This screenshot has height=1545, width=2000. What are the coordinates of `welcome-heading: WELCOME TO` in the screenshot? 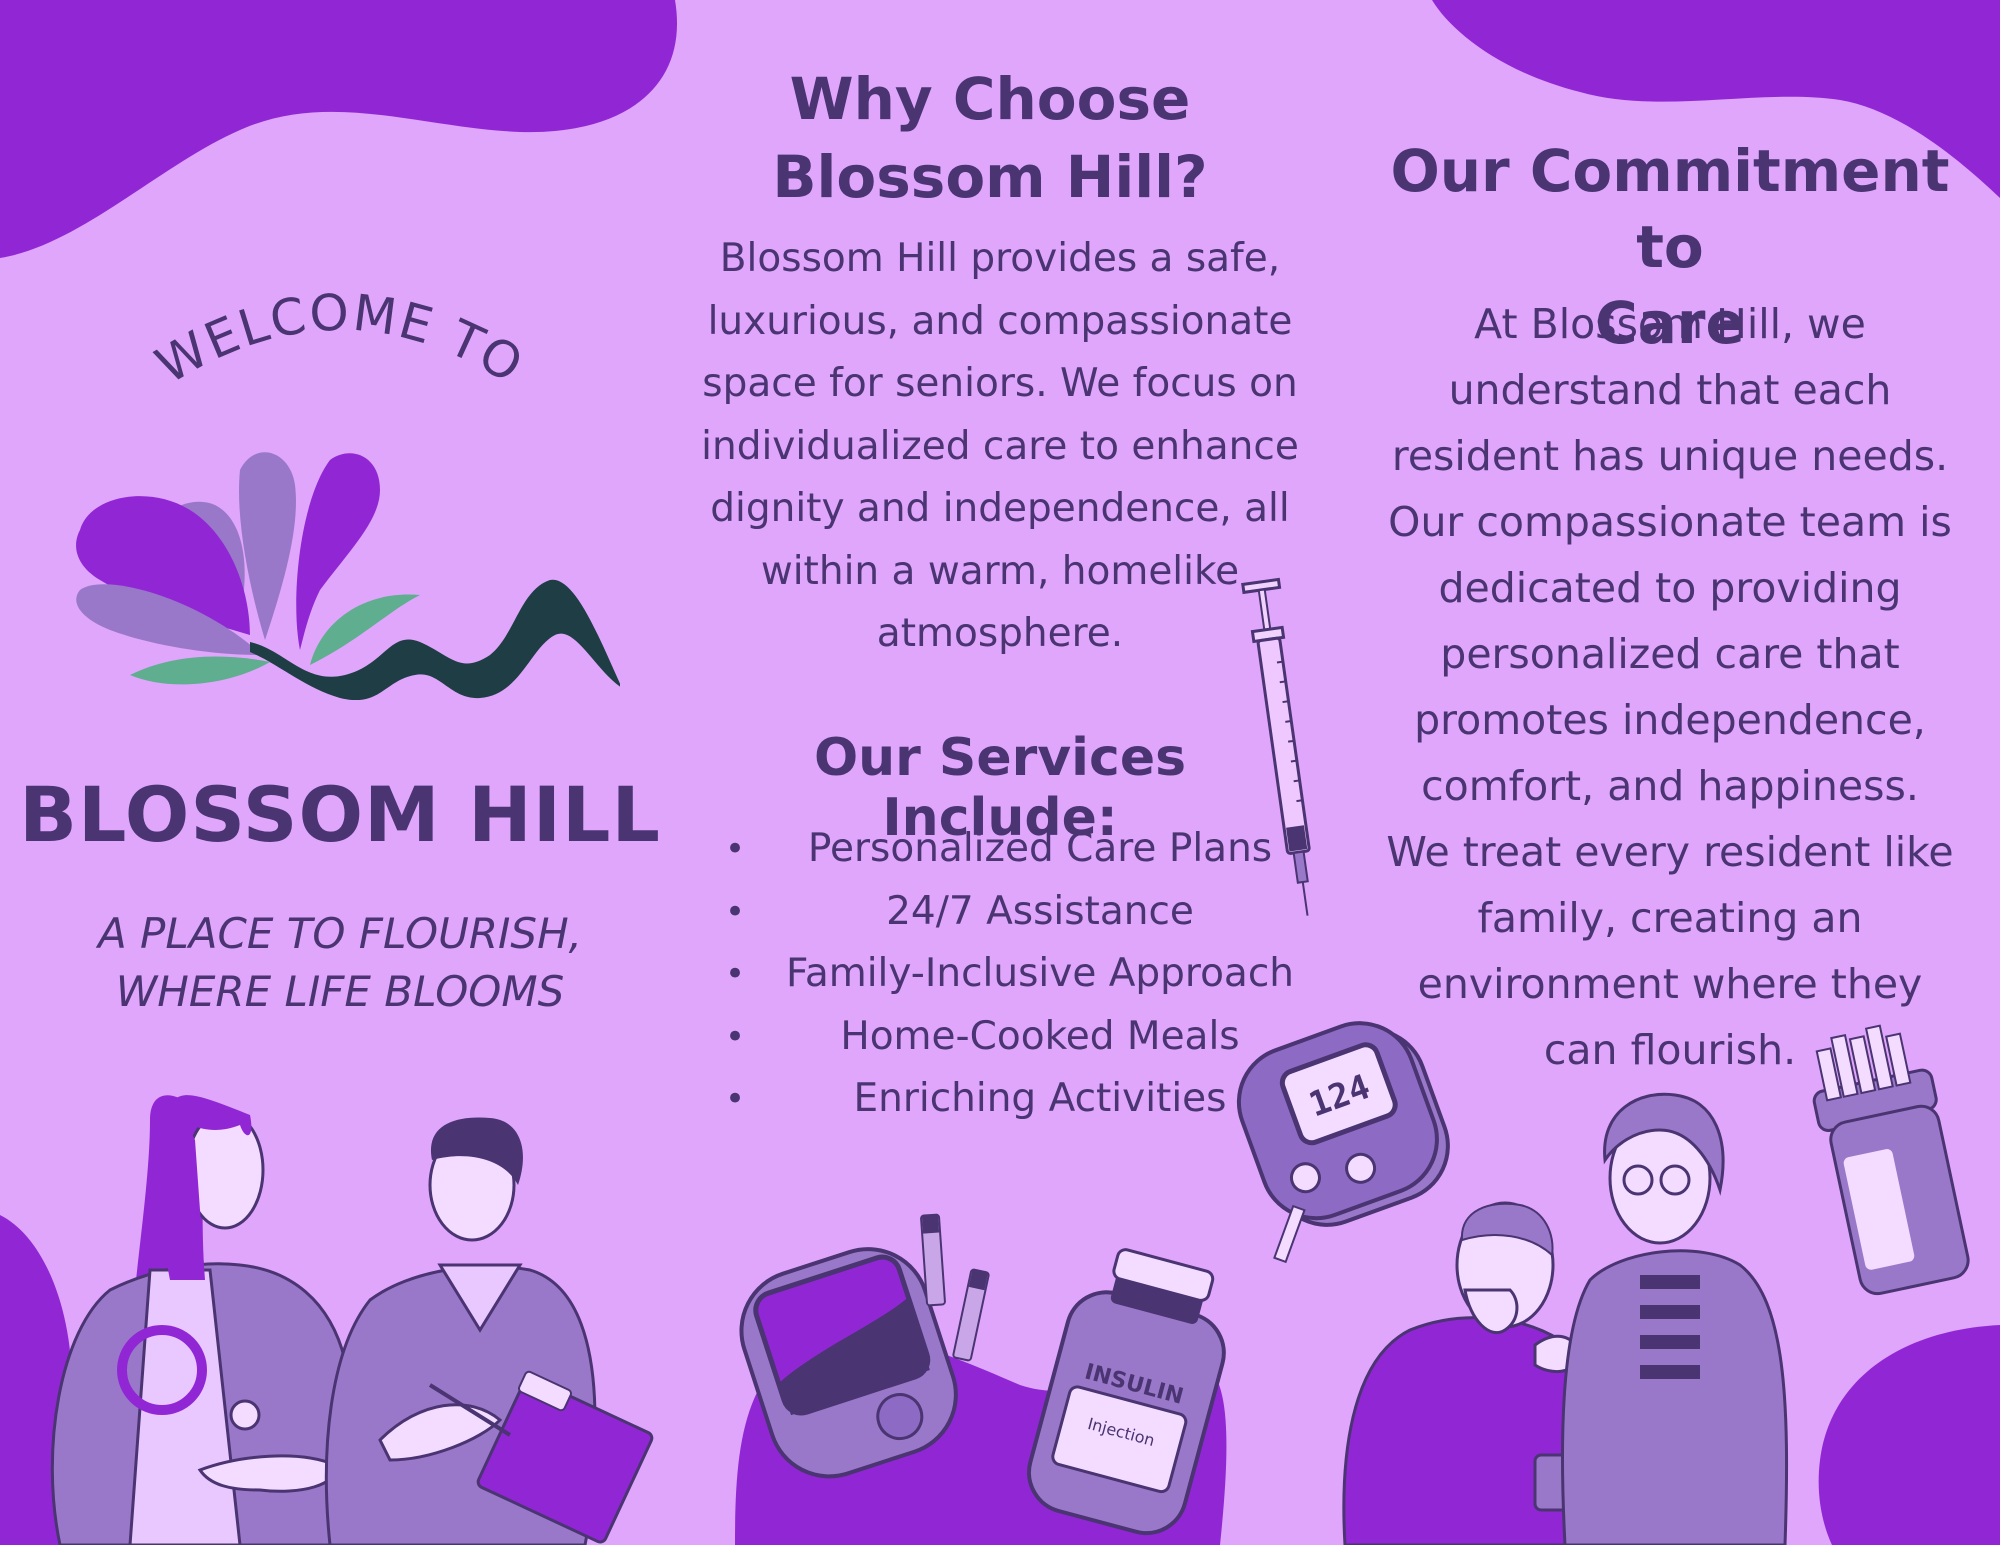 It's located at (340, 339).